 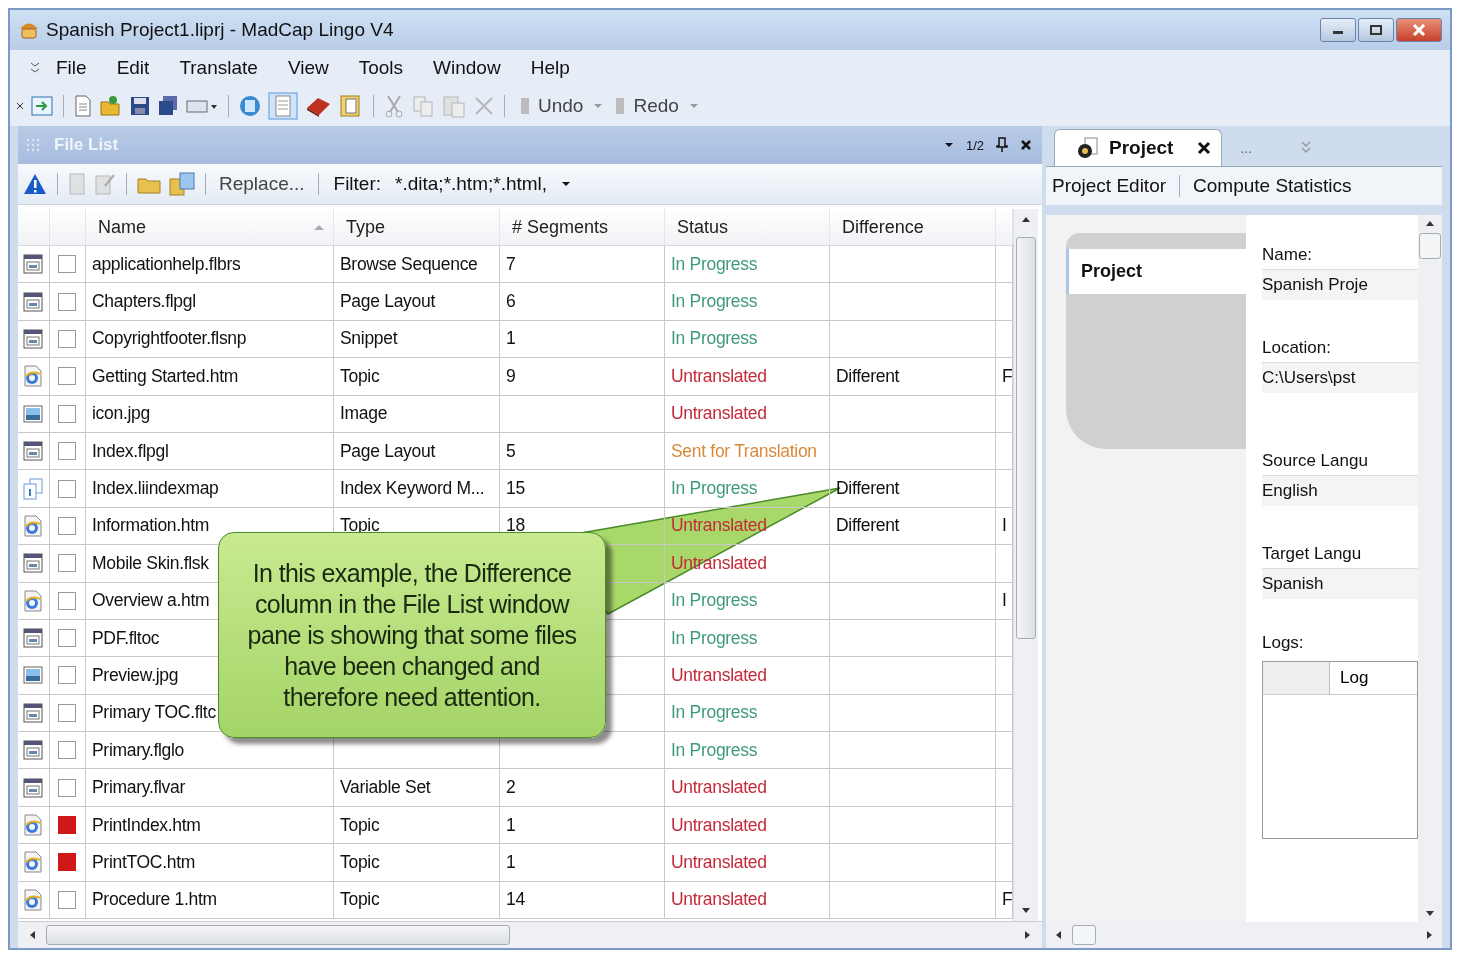 I want to click on filter-label: Filter:, so click(x=357, y=184).